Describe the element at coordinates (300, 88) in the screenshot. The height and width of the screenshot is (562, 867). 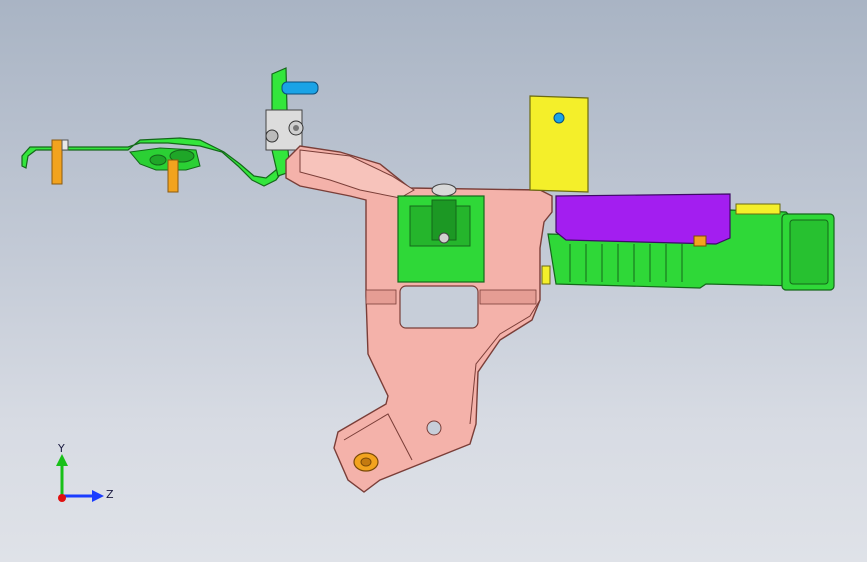
I see `blue-pin` at that location.